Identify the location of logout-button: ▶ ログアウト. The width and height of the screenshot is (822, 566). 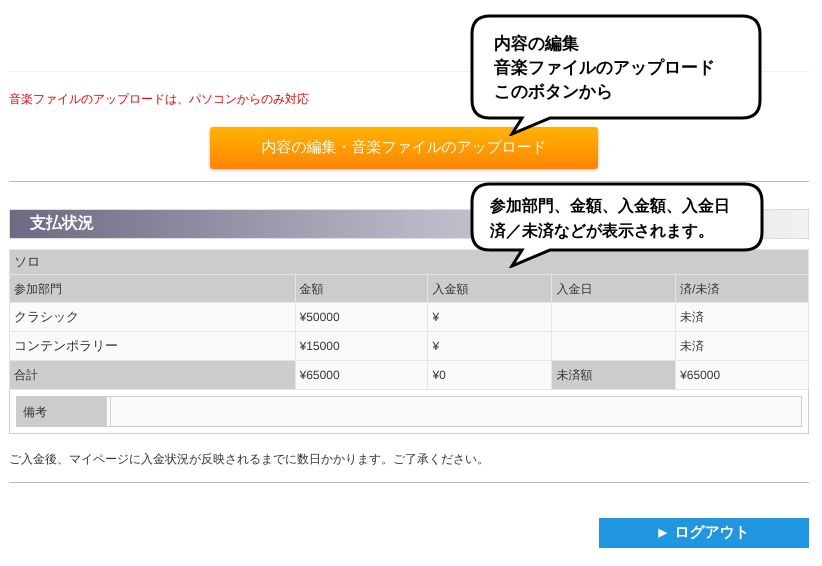
(704, 533).